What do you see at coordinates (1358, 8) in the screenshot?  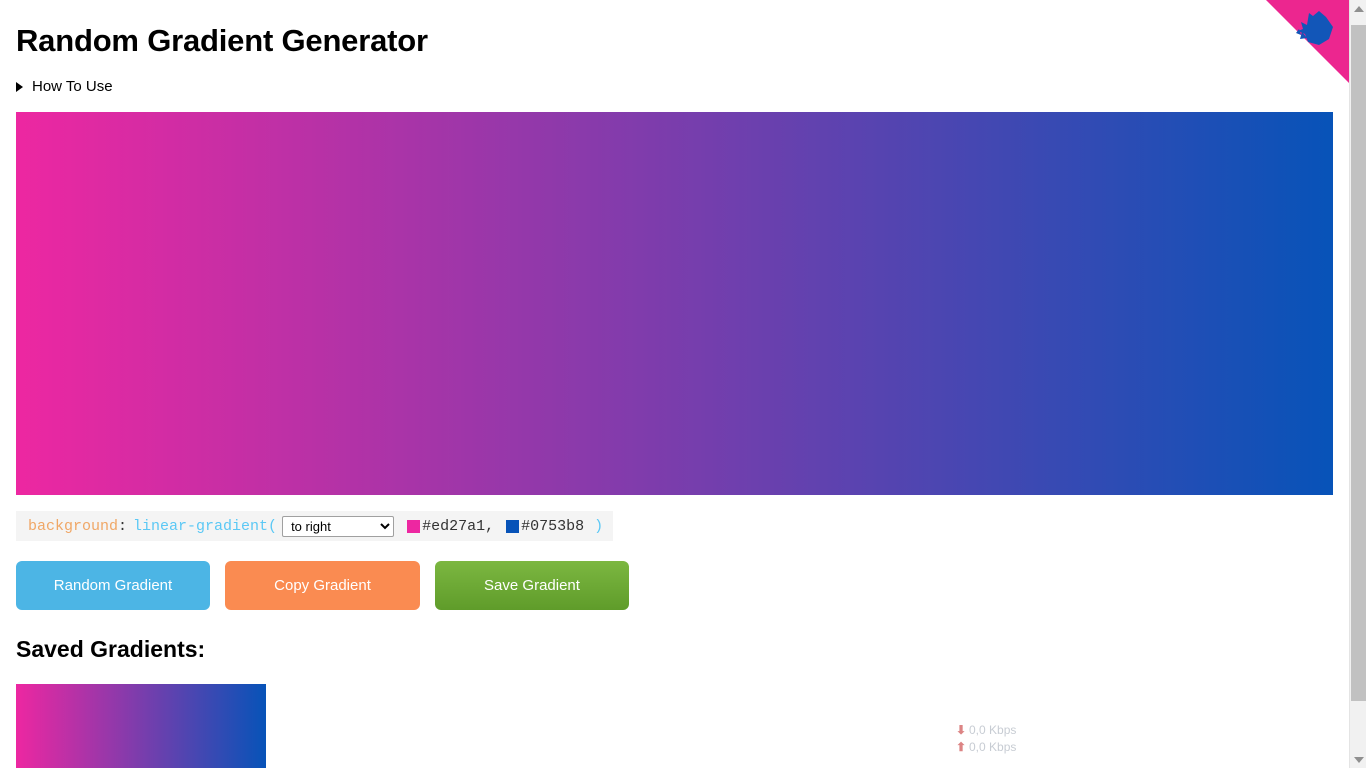 I see `scroll-up-arrow-icon` at bounding box center [1358, 8].